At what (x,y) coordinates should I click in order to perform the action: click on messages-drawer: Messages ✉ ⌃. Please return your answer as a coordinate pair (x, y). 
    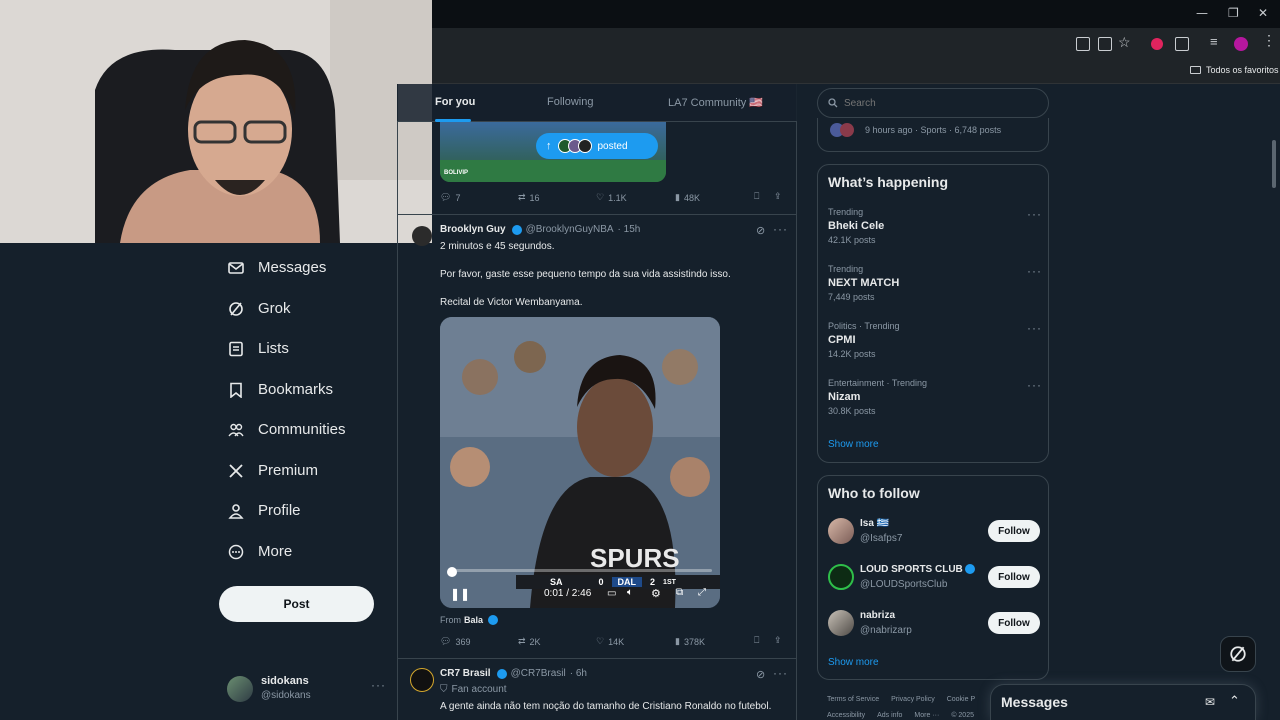
    Looking at the image, I should click on (1123, 702).